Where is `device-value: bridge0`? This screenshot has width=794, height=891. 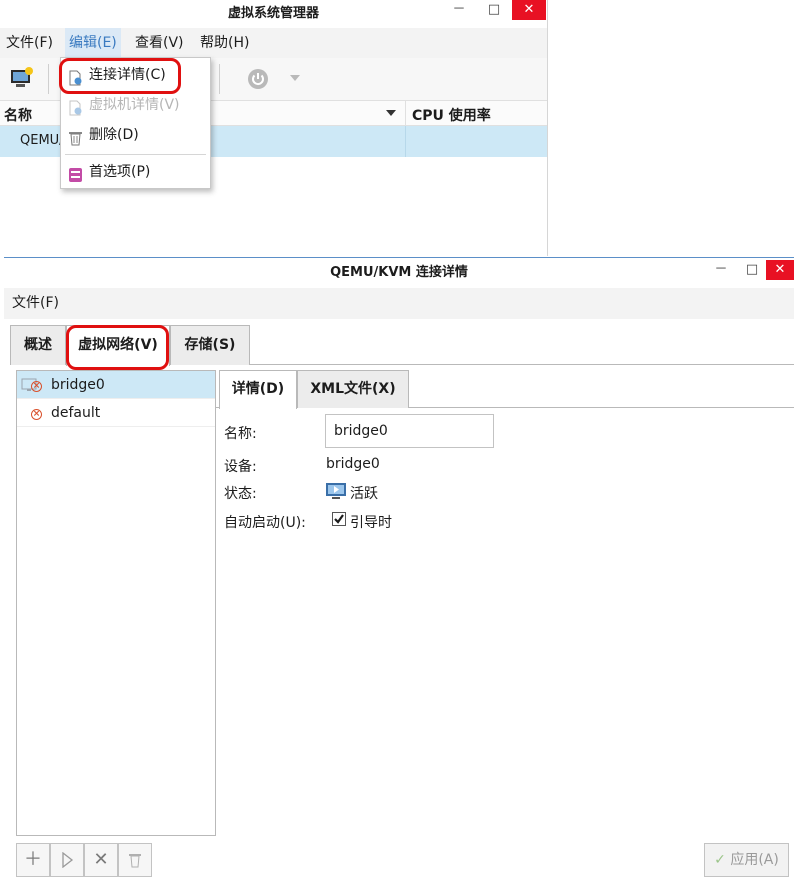 device-value: bridge0 is located at coordinates (353, 464).